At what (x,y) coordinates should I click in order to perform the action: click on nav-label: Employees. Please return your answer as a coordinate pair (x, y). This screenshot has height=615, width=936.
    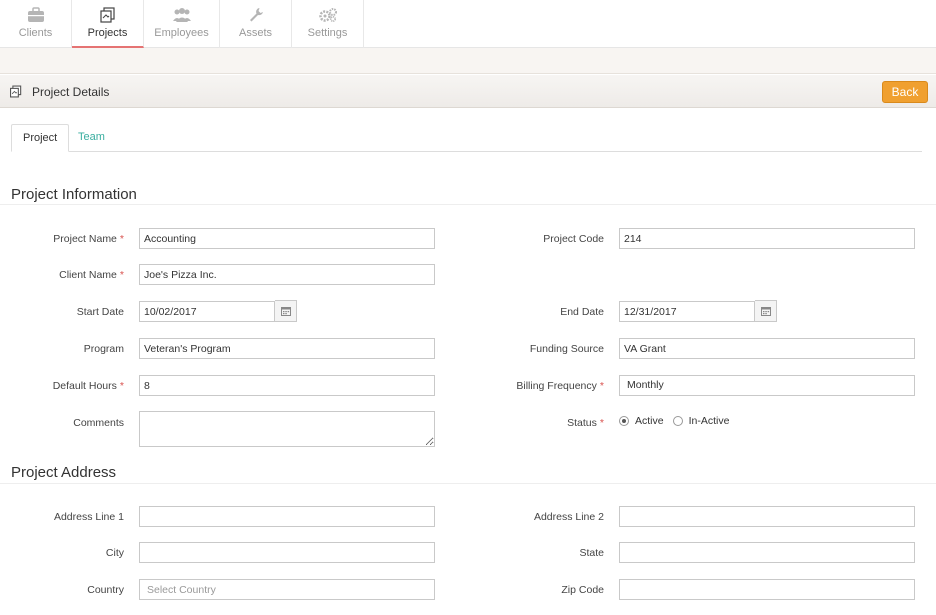
    Looking at the image, I should click on (181, 33).